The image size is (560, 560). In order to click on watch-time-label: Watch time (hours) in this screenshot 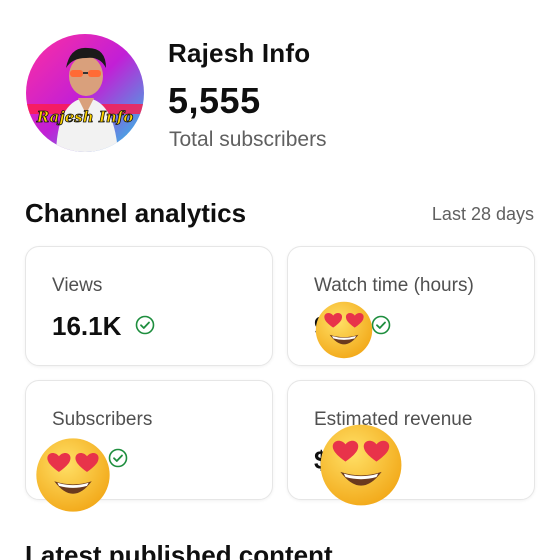, I will do `click(394, 285)`.